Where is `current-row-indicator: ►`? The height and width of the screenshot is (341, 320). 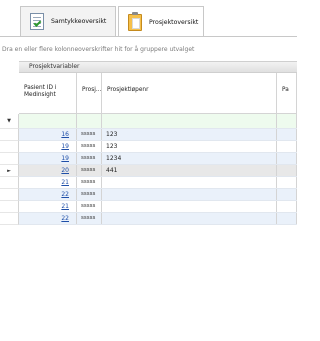
current-row-indicator: ► is located at coordinates (9, 171).